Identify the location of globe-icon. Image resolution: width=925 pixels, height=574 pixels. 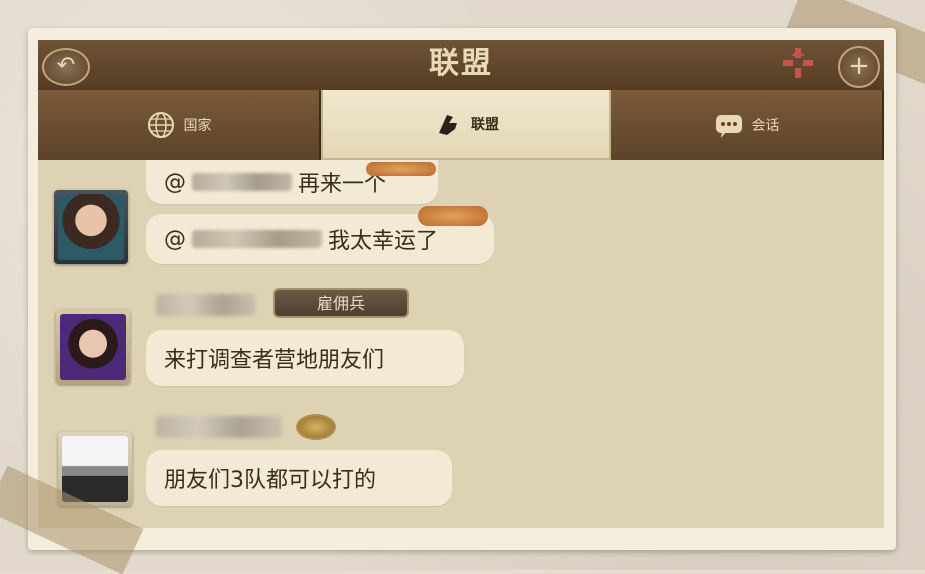
(161, 125).